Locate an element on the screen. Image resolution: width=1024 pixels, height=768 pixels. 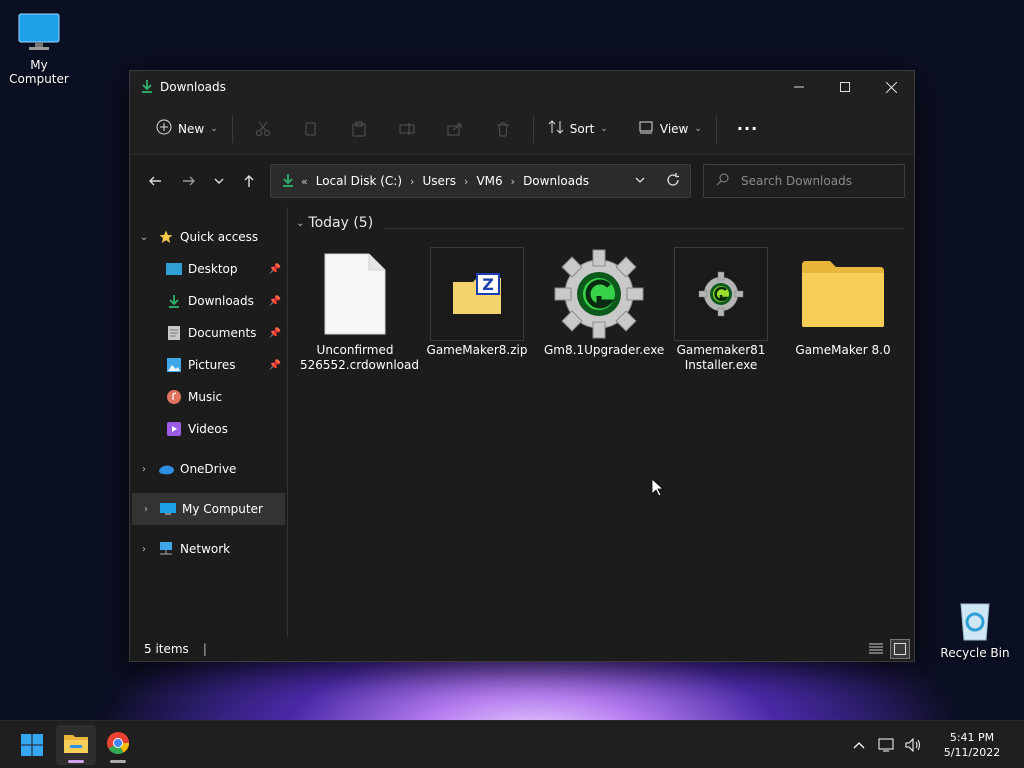
system-tray: 5:41 PM 5/11/2022 is located at coordinates (935, 744).